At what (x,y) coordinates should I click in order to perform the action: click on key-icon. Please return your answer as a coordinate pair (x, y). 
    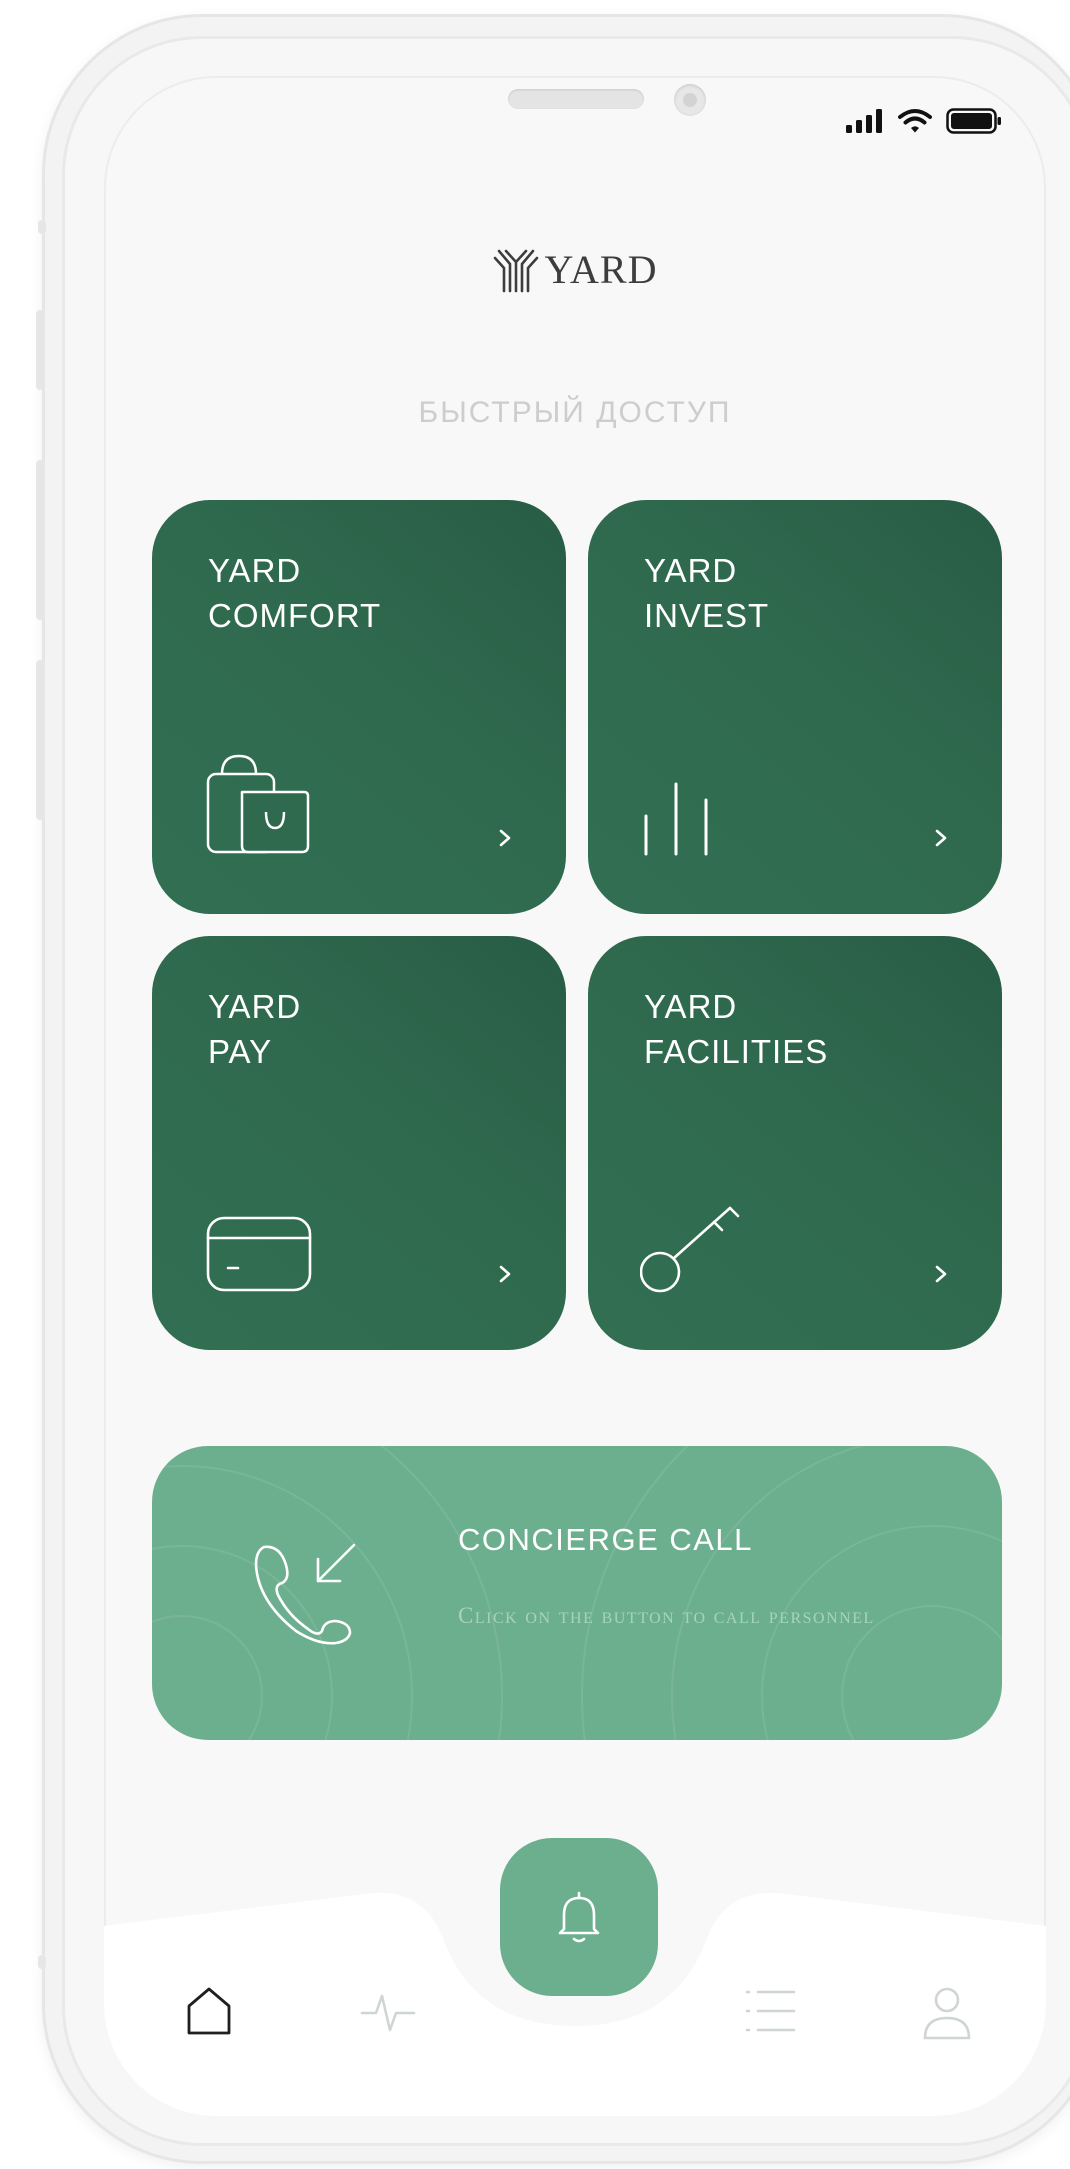
    Looking at the image, I should click on (690, 1249).